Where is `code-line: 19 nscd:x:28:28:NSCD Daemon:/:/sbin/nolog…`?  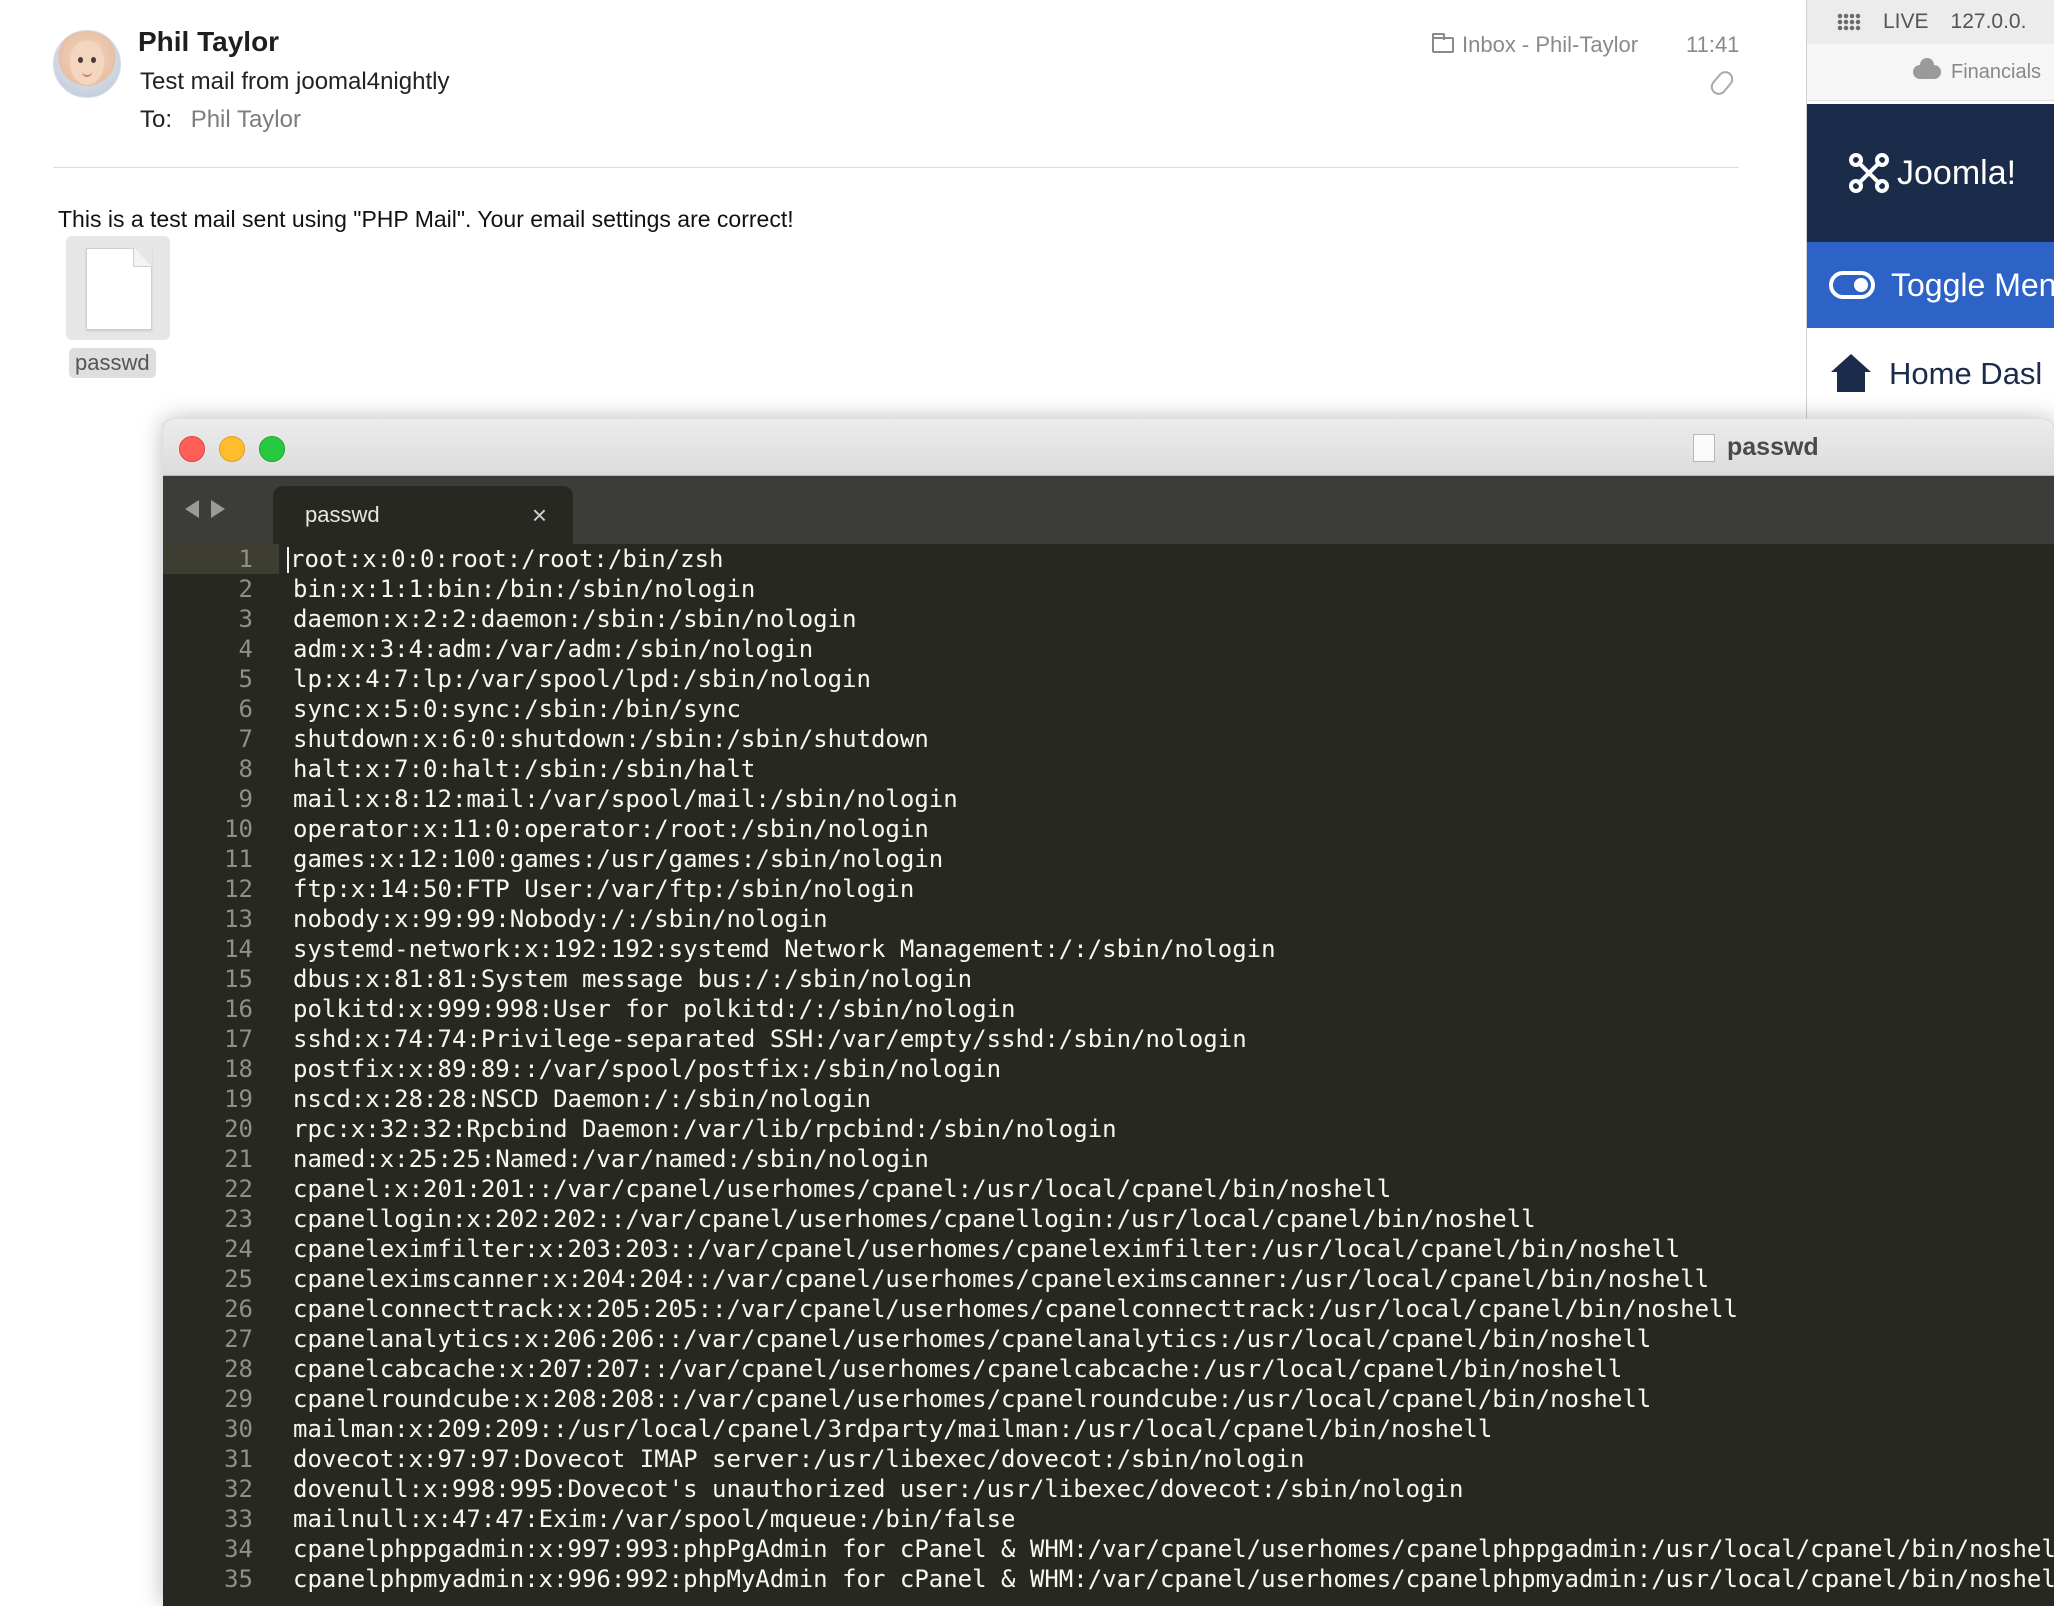 code-line: 19 nscd:x:28:28:NSCD Daemon:/:/sbin/nolog… is located at coordinates (1108, 1099).